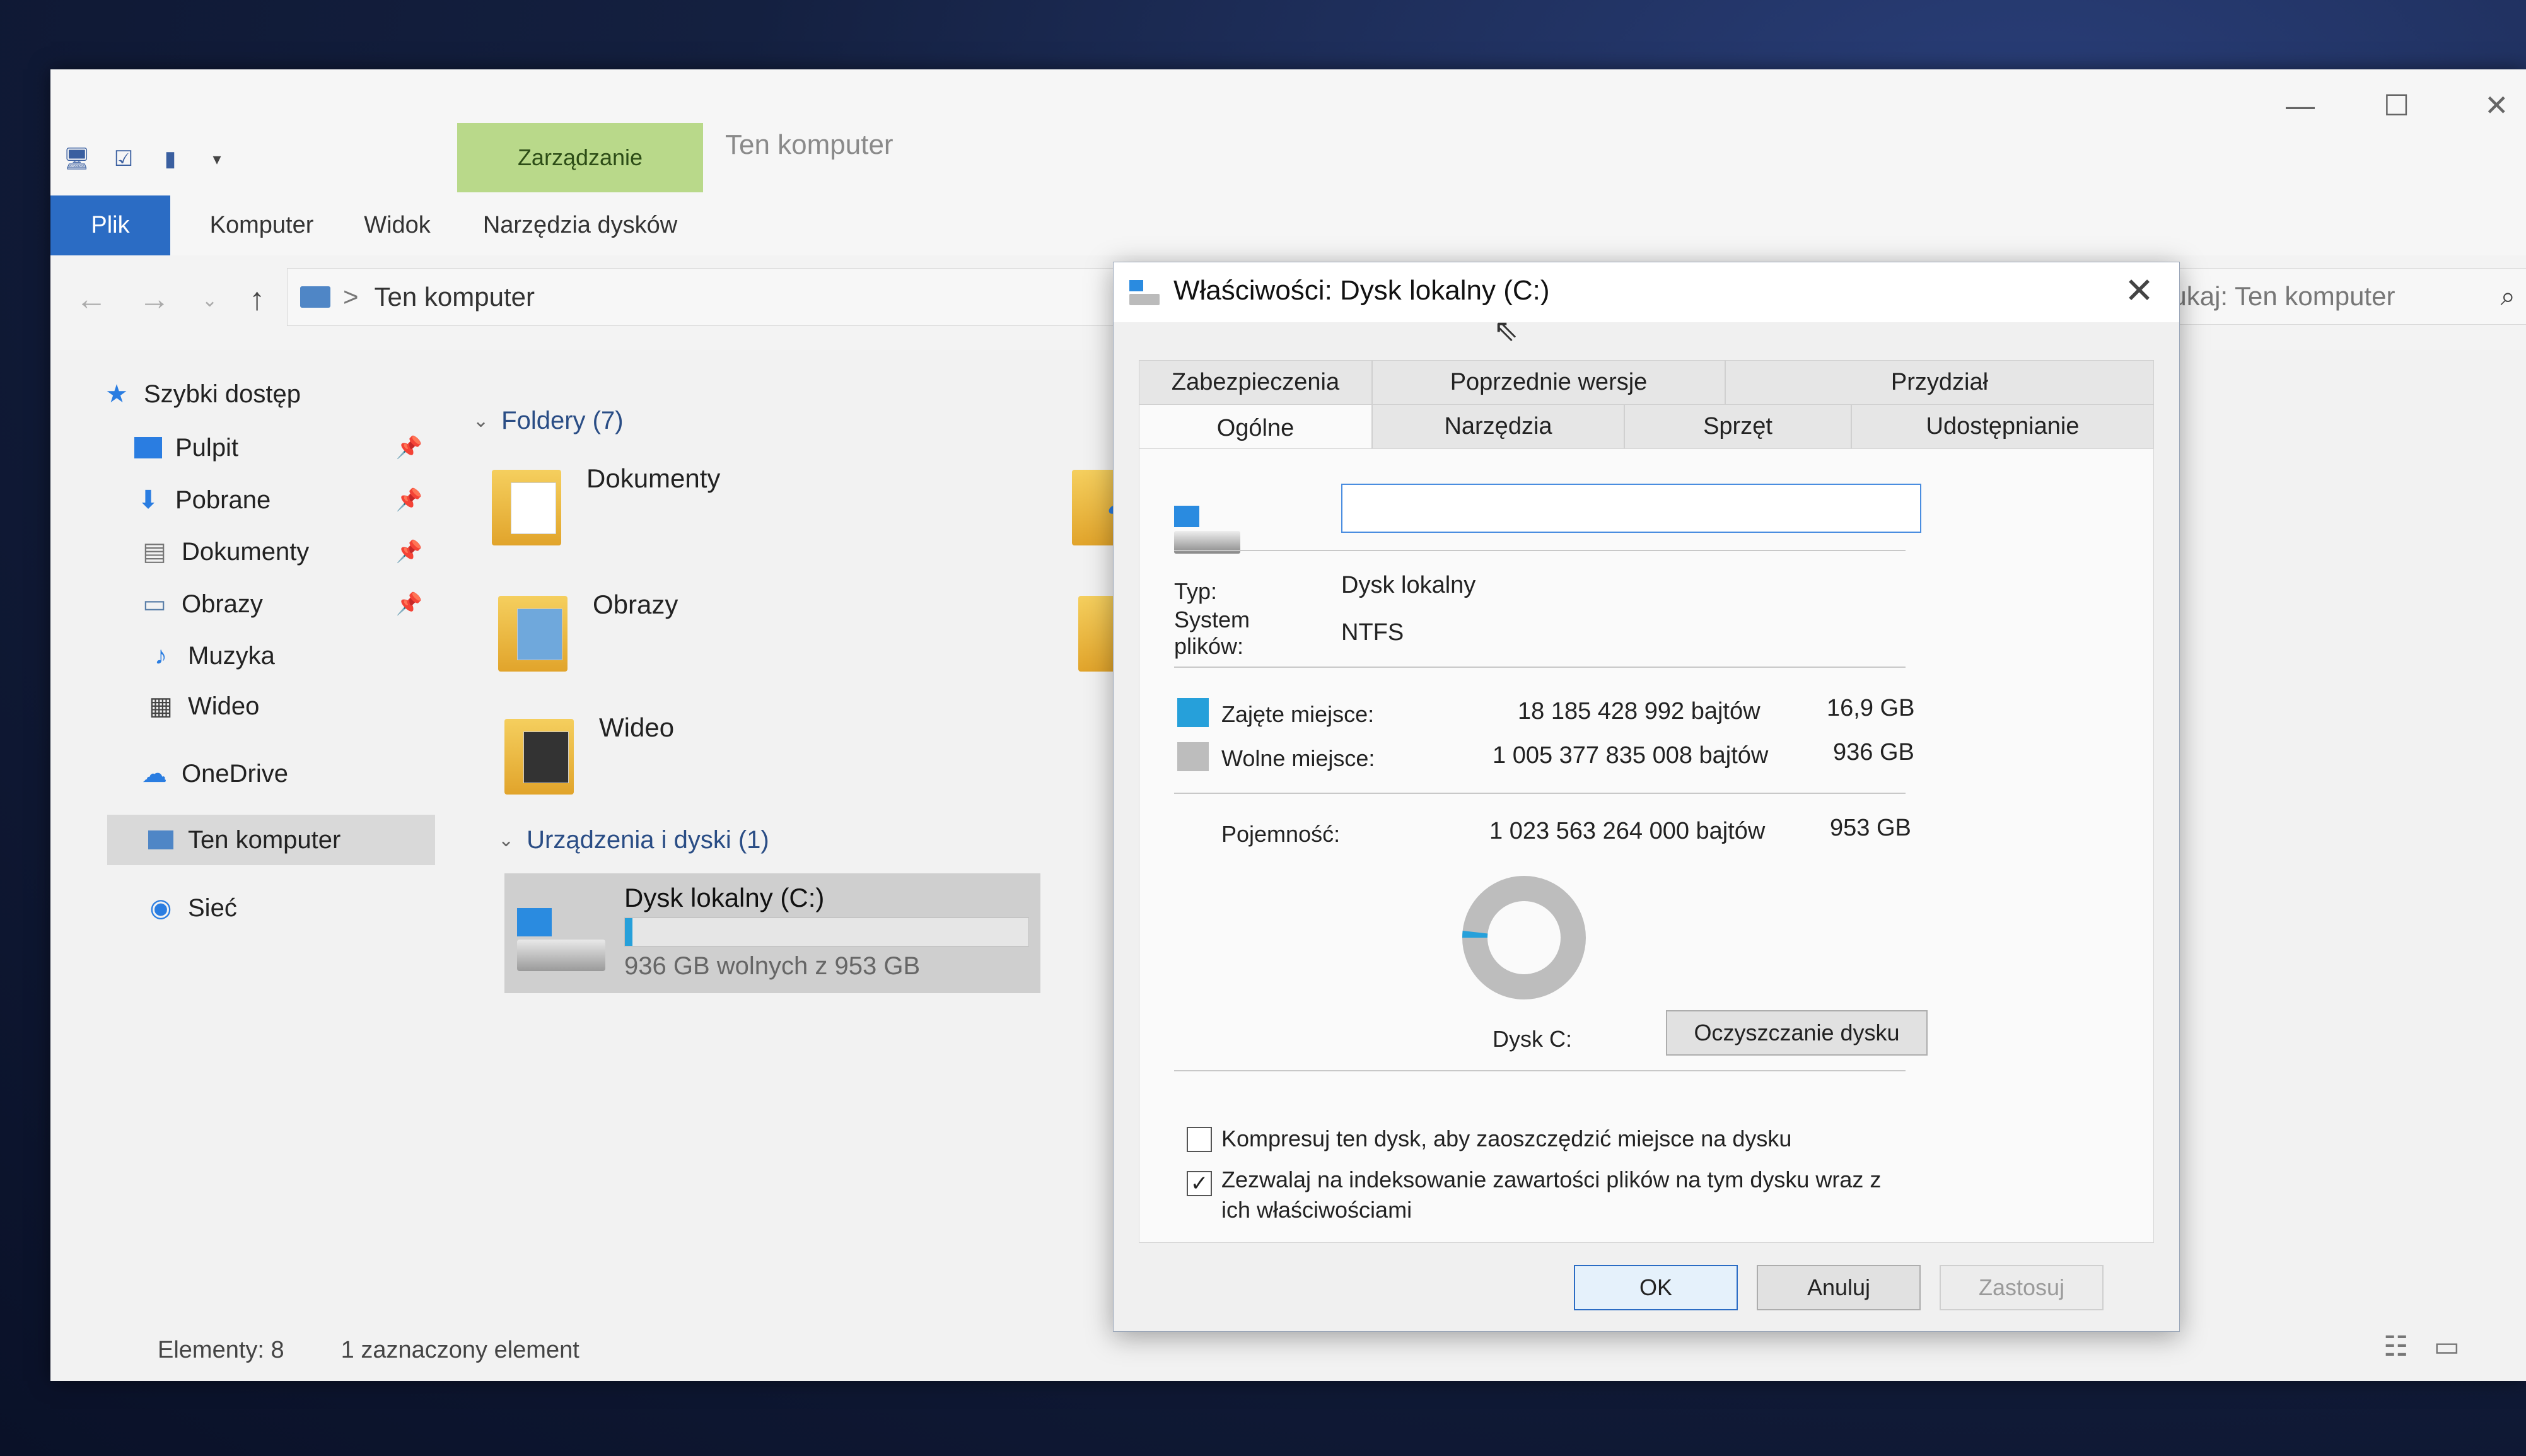  I want to click on new-folder-icon: ▮, so click(170, 159).